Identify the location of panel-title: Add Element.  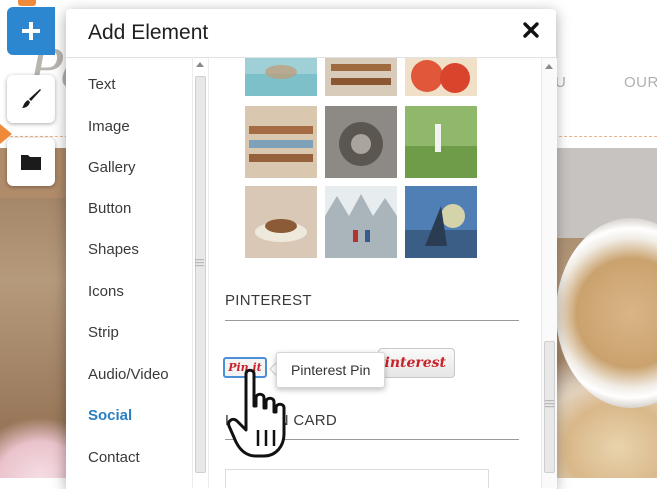
(148, 32).